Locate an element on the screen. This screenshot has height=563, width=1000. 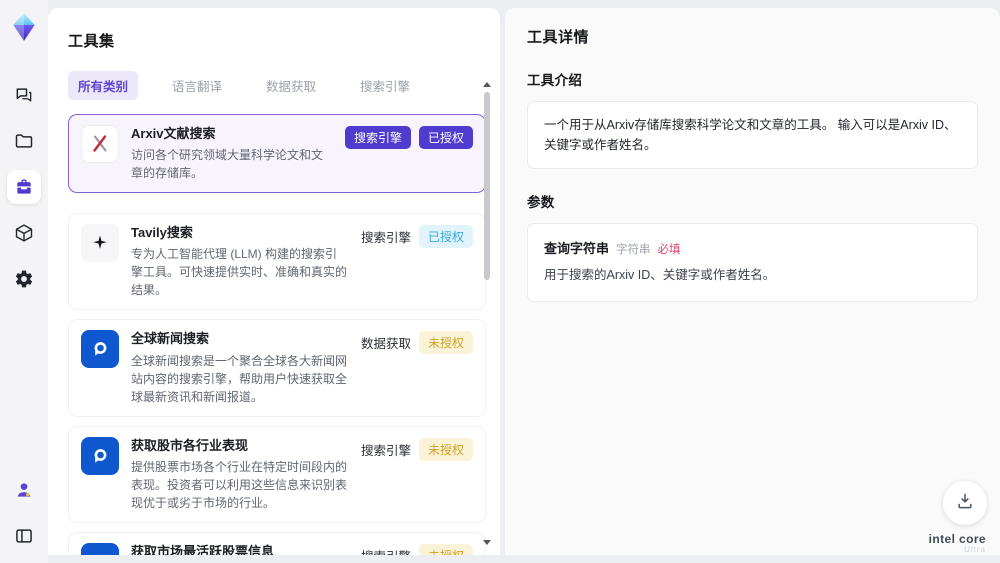
sidebar-item-chat is located at coordinates (24, 95).